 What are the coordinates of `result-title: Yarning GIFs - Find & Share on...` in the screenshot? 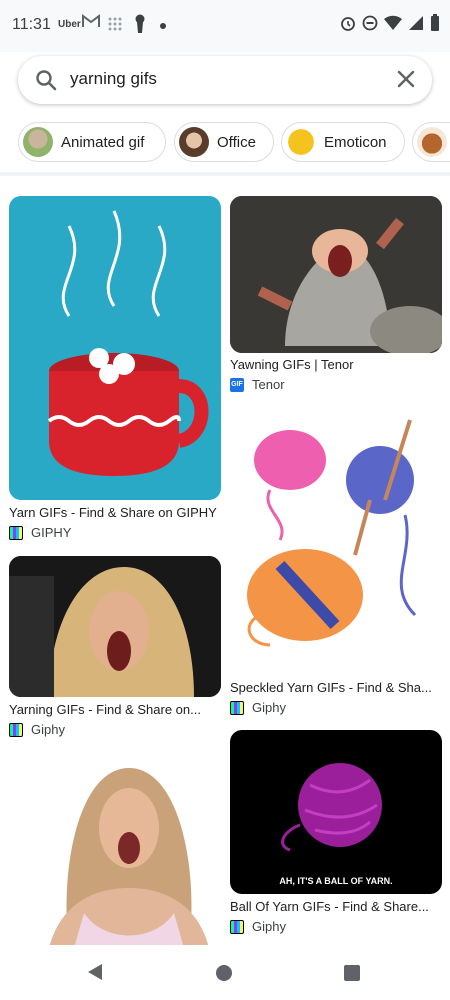 It's located at (115, 709).